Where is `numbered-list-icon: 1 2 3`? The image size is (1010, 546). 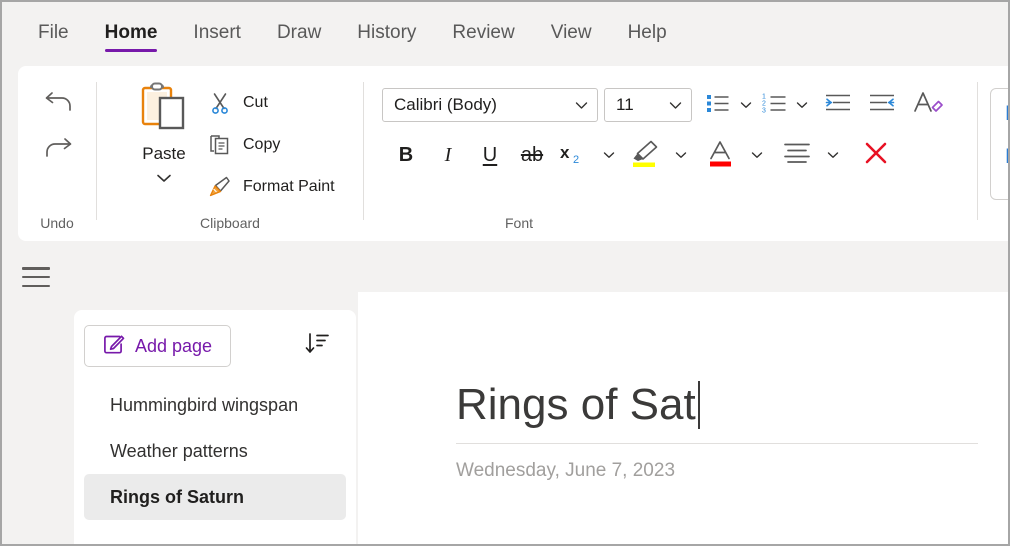
numbered-list-icon: 1 2 3 is located at coordinates (774, 105).